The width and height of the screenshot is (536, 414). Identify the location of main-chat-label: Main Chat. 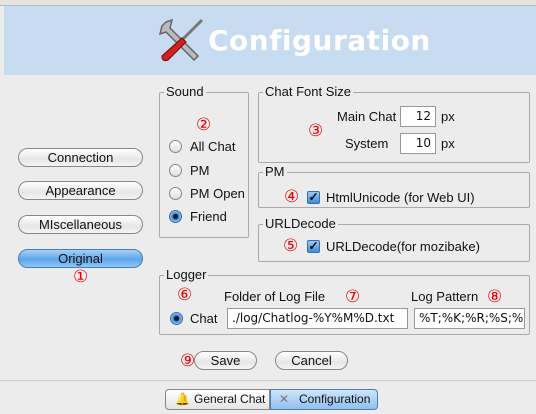
(367, 116).